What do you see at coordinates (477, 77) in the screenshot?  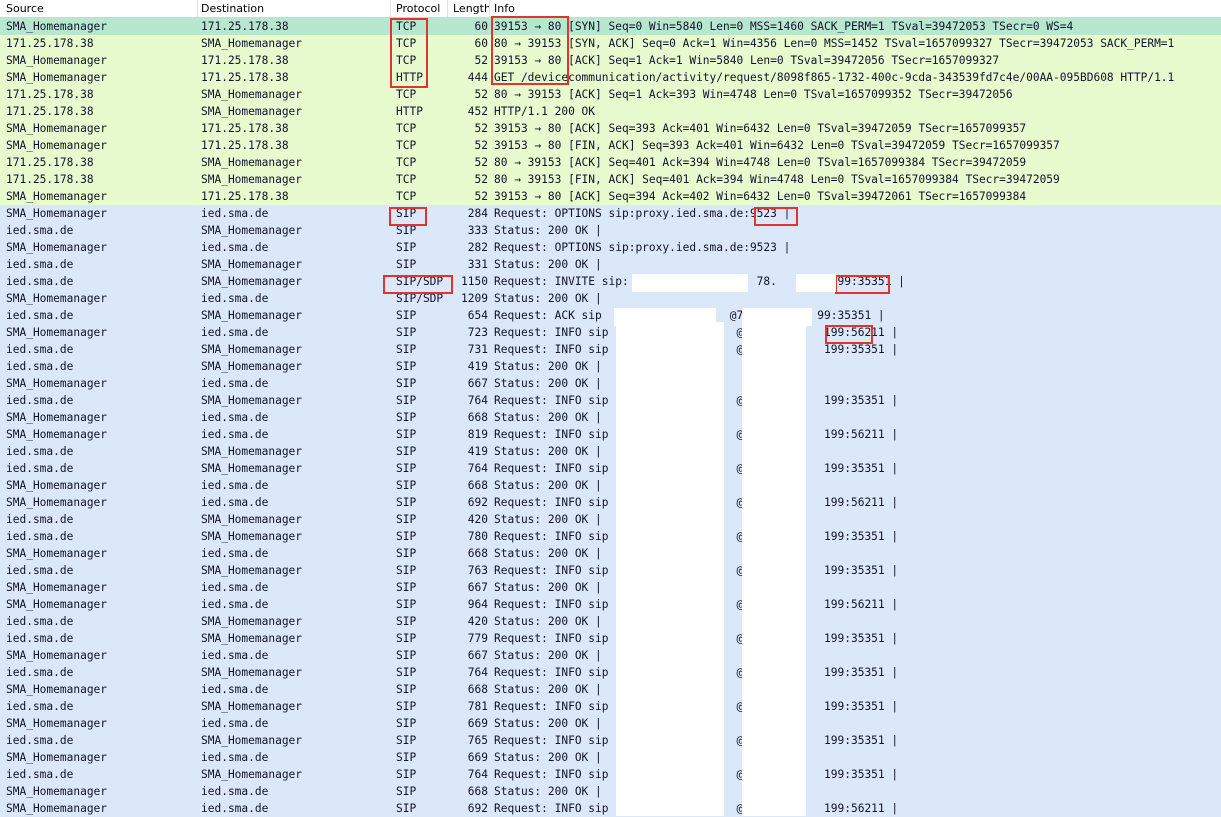 I see `length-cell: 444` at bounding box center [477, 77].